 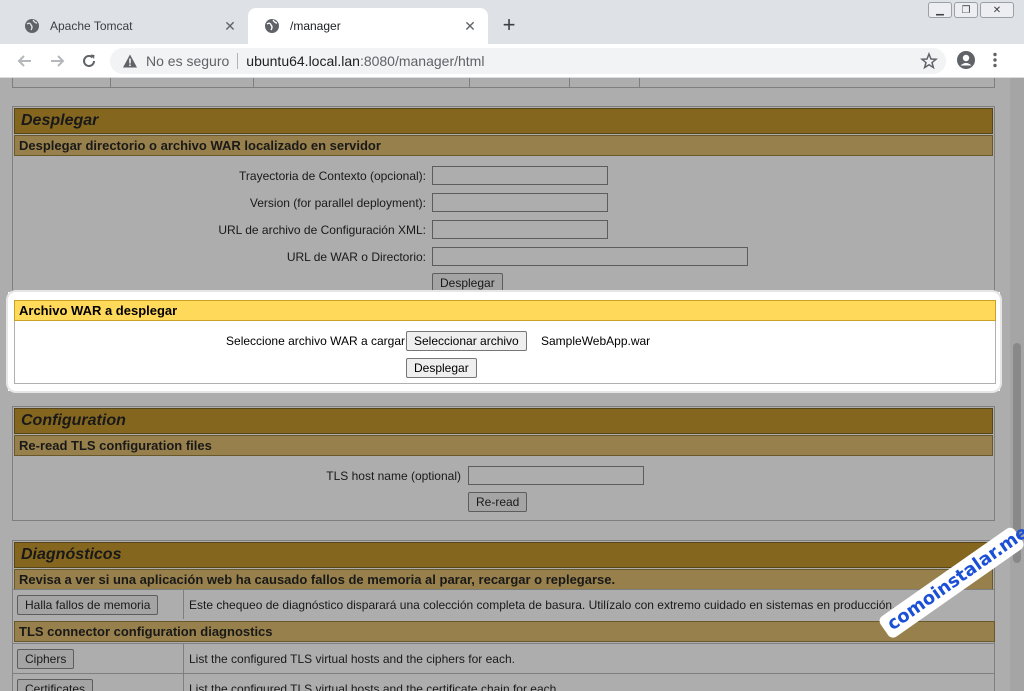 What do you see at coordinates (940, 10) in the screenshot?
I see `minimize-button: ▁` at bounding box center [940, 10].